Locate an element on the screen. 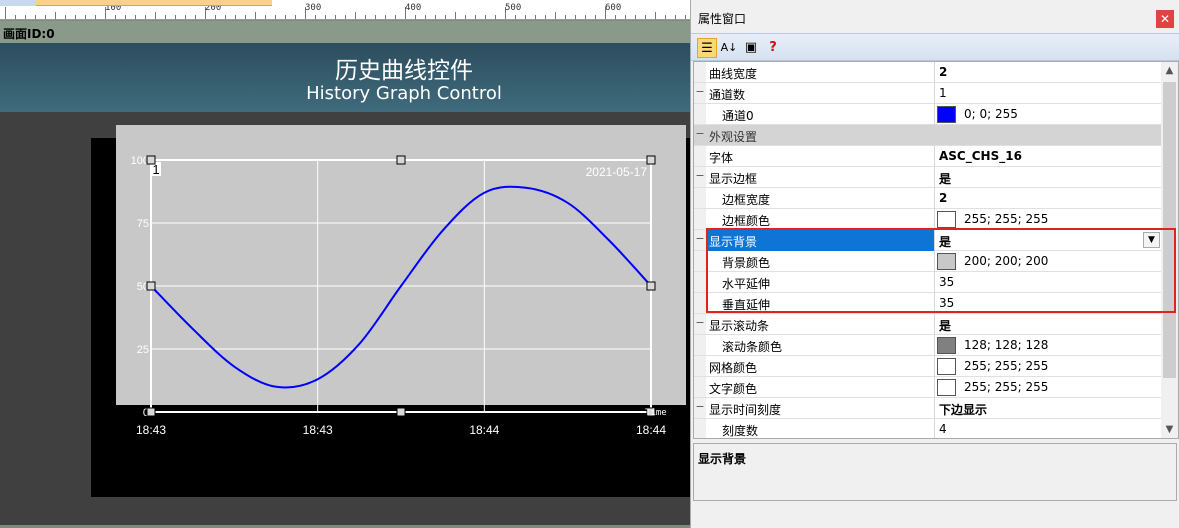 The height and width of the screenshot is (528, 1179). property-row: 网格颜色 255; 255; 255 is located at coordinates (927, 366).